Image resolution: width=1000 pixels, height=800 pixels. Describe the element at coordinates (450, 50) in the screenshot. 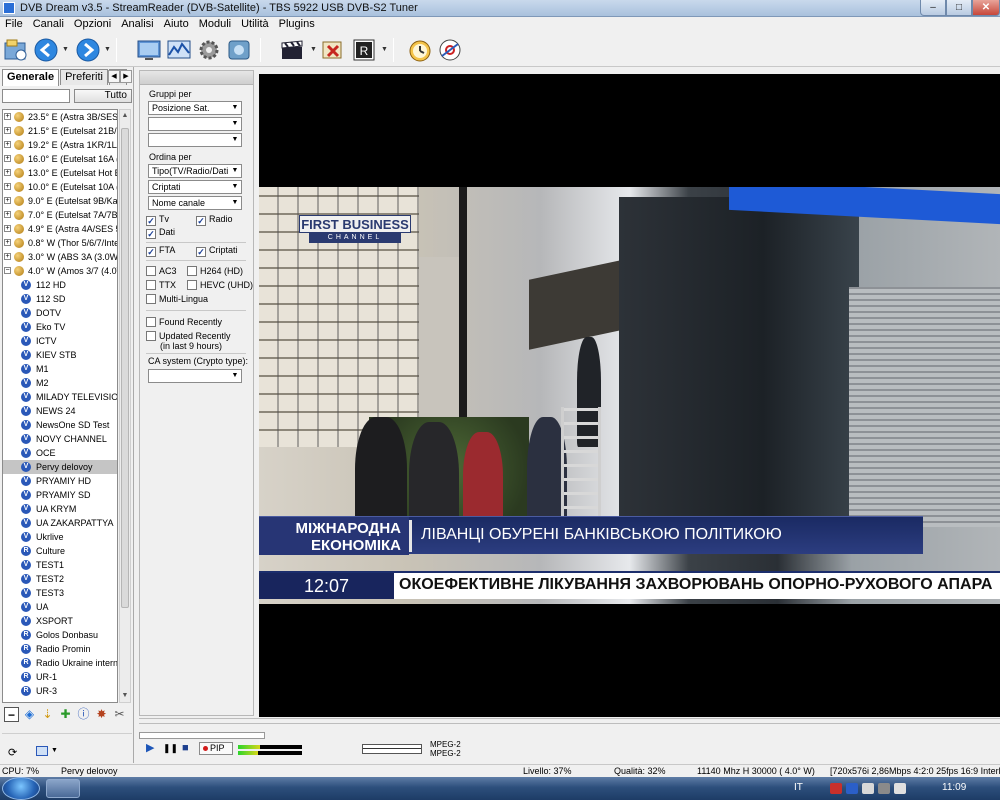

I see `epg-icon` at that location.